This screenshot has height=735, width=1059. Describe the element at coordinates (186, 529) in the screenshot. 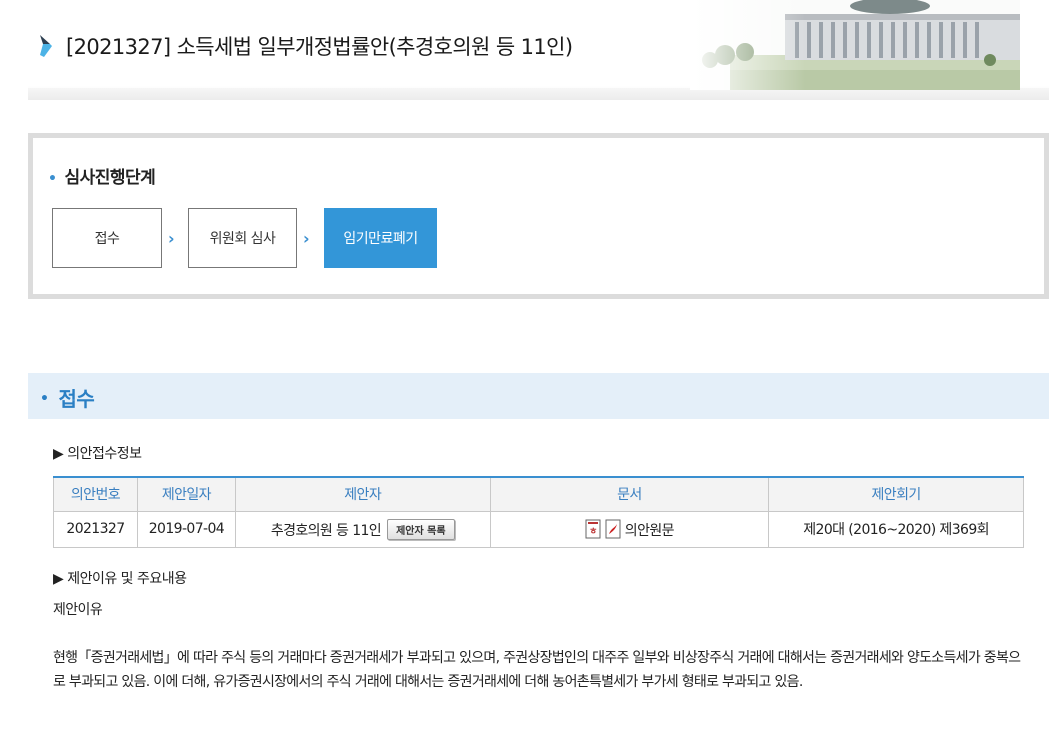

I see `date-cell: 2019-07-04` at that location.